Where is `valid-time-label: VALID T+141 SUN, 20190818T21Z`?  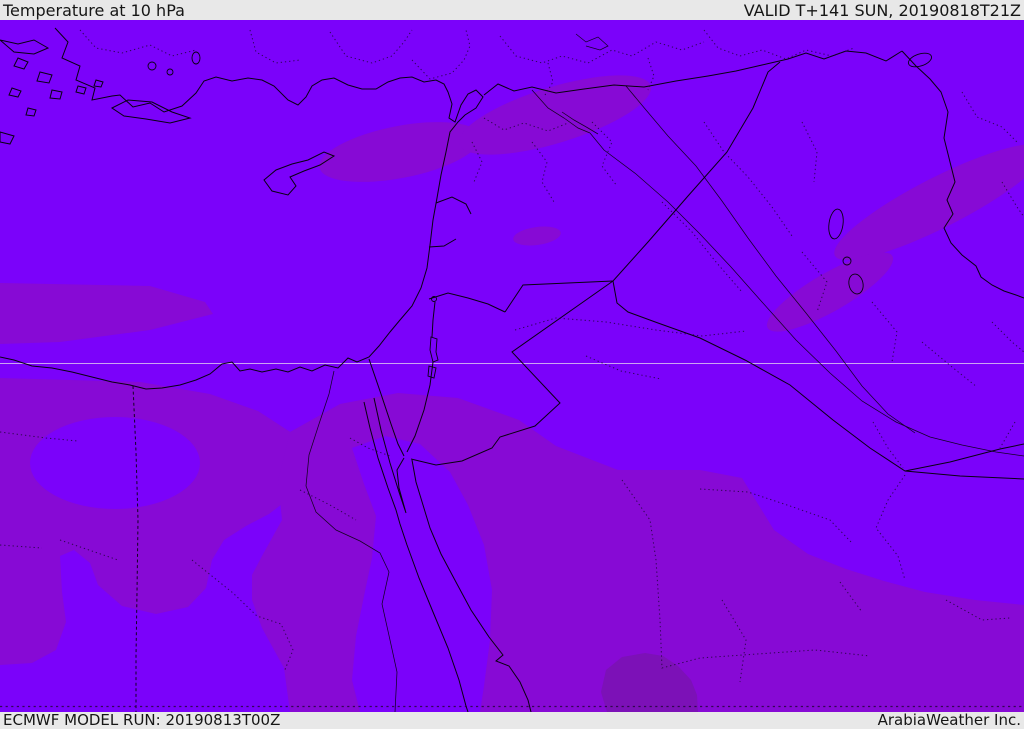
valid-time-label: VALID T+141 SUN, 20190818T21Z is located at coordinates (882, 10).